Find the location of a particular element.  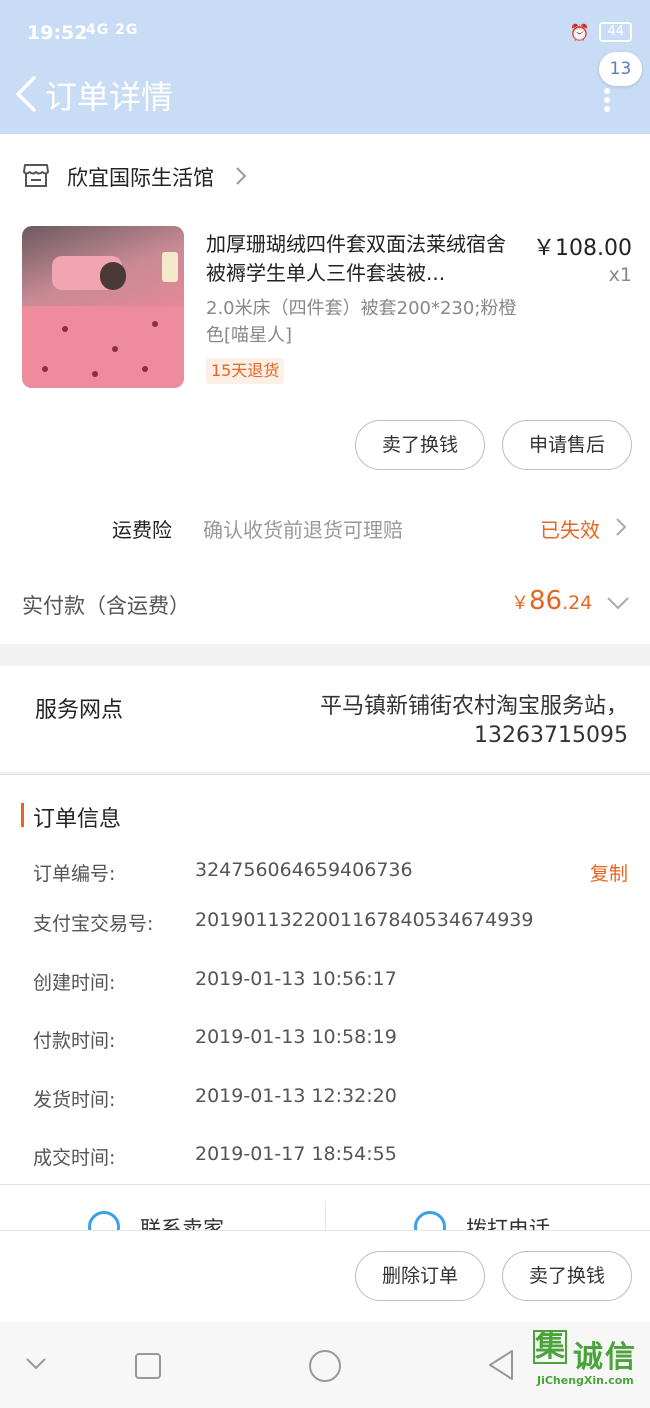

status-bar: 19:52 4G 2G ⏰ 44 is located at coordinates (325, 33).